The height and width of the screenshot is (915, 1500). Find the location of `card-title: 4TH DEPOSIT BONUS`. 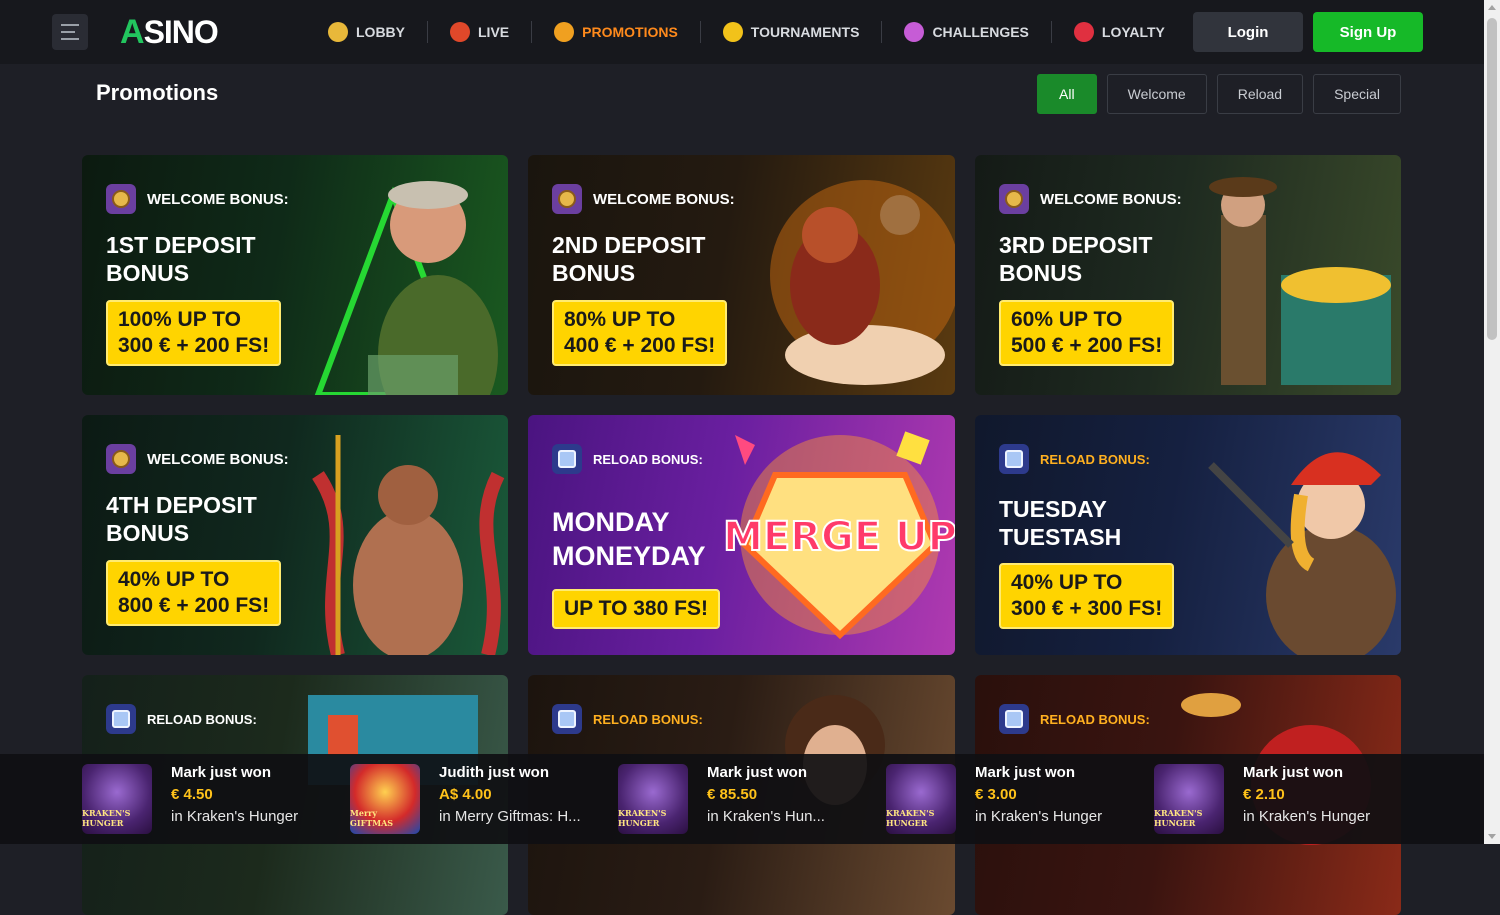

card-title: 4TH DEPOSIT BONUS is located at coordinates (181, 519).